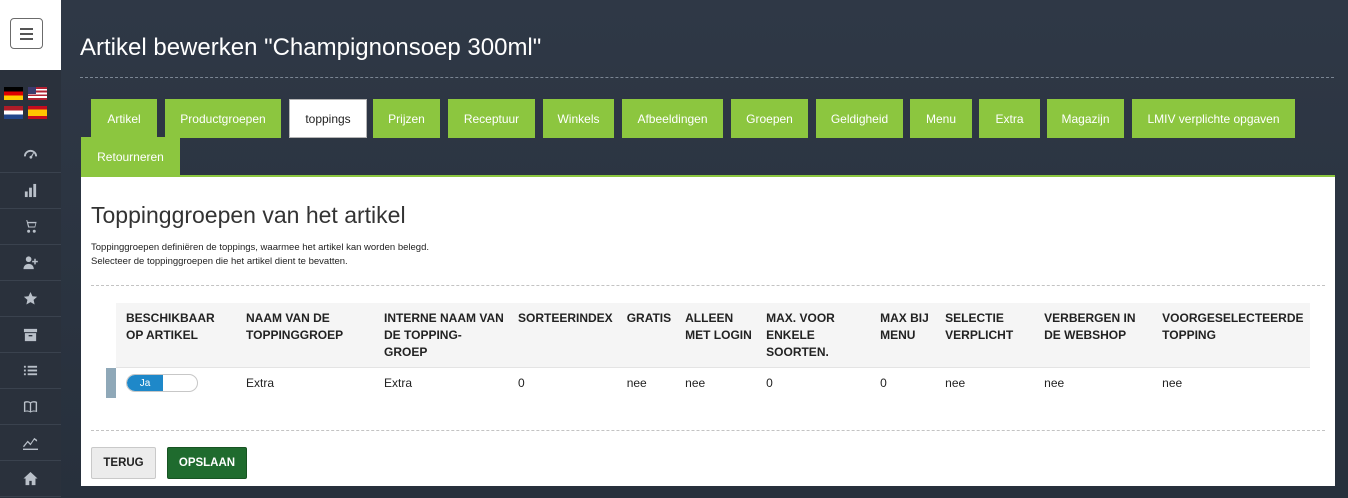 This screenshot has width=1348, height=498. I want to click on tab-groepen: Groepen, so click(769, 118).